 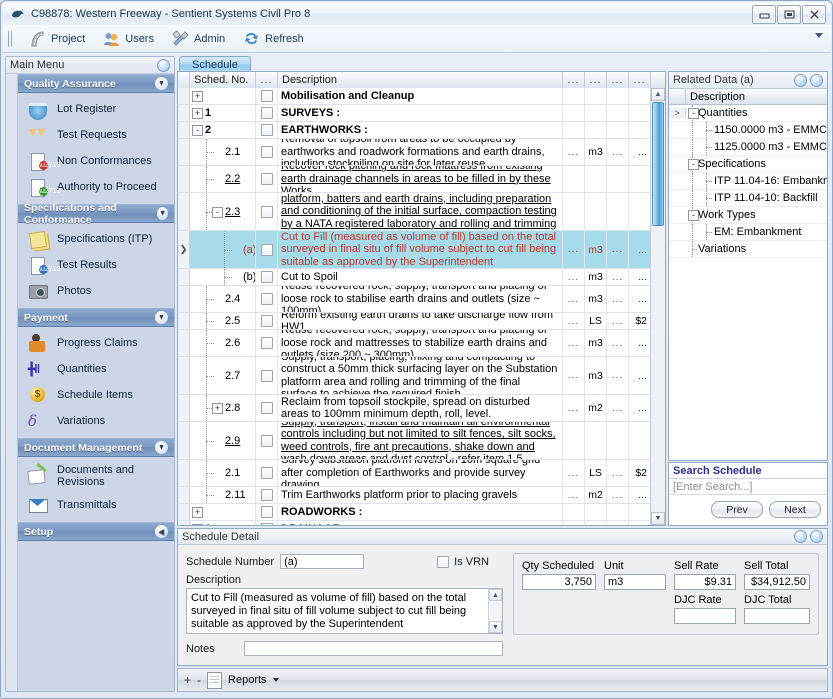 What do you see at coordinates (677, 113) in the screenshot?
I see `row-selector: >` at bounding box center [677, 113].